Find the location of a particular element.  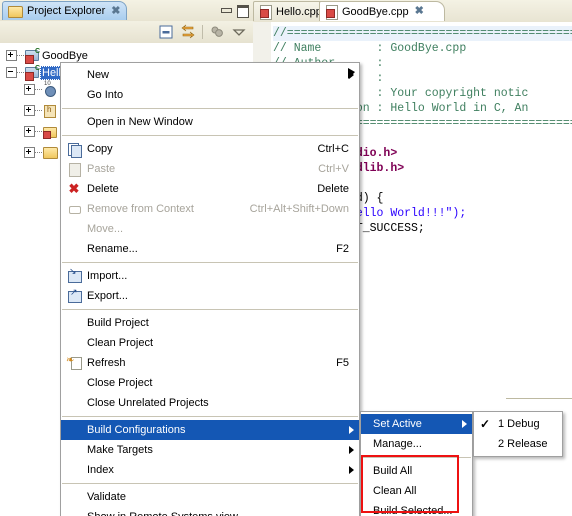

menu-item-new: New is located at coordinates (210, 75).